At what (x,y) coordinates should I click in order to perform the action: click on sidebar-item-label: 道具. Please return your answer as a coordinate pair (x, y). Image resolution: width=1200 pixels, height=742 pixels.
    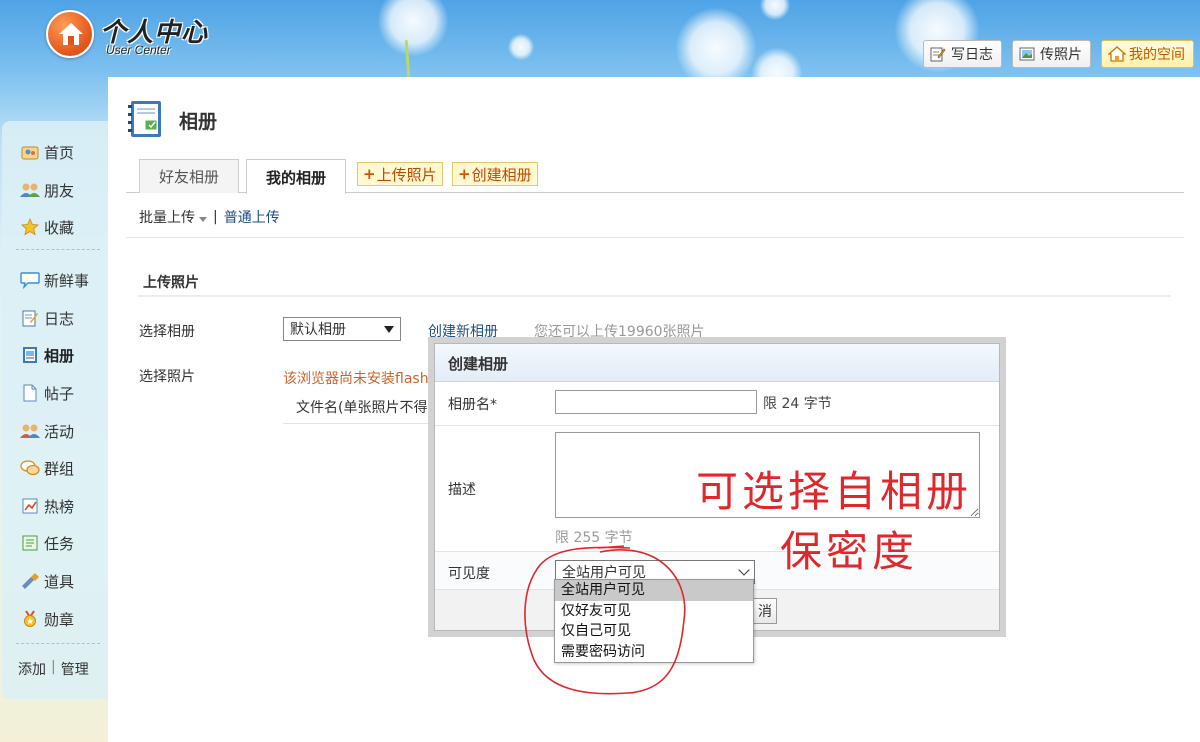
    Looking at the image, I should click on (59, 581).